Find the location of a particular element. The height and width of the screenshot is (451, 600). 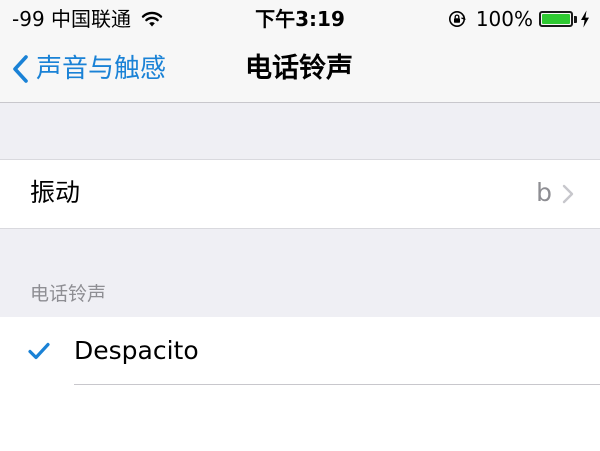

battery-icon is located at coordinates (556, 19).